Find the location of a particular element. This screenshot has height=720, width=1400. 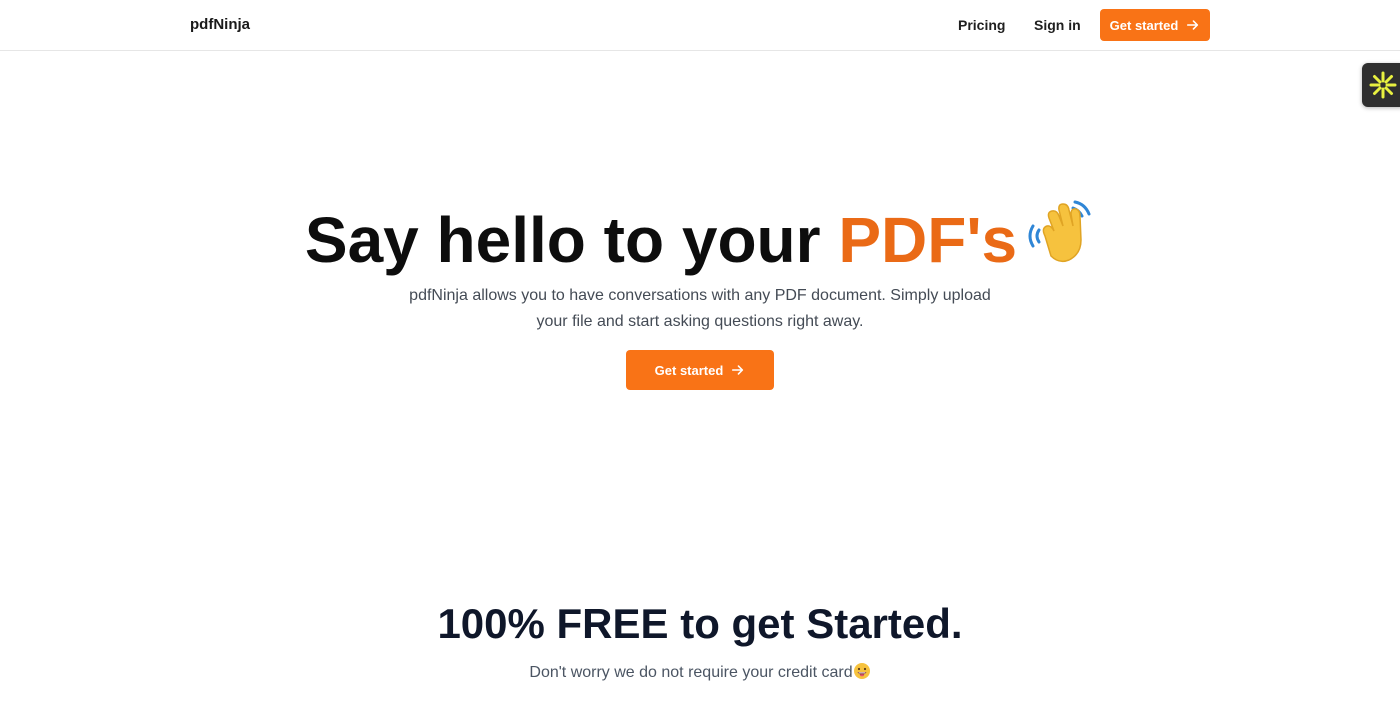

nav-link-pricing: Pricing is located at coordinates (981, 25).